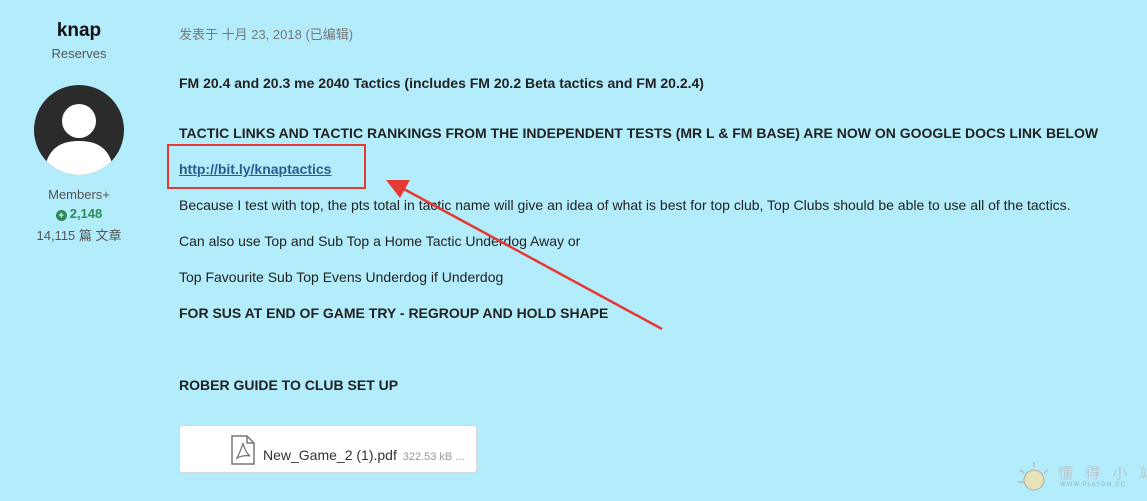 The width and height of the screenshot is (1147, 501). I want to click on reputation-badge: +2,148, so click(79, 213).